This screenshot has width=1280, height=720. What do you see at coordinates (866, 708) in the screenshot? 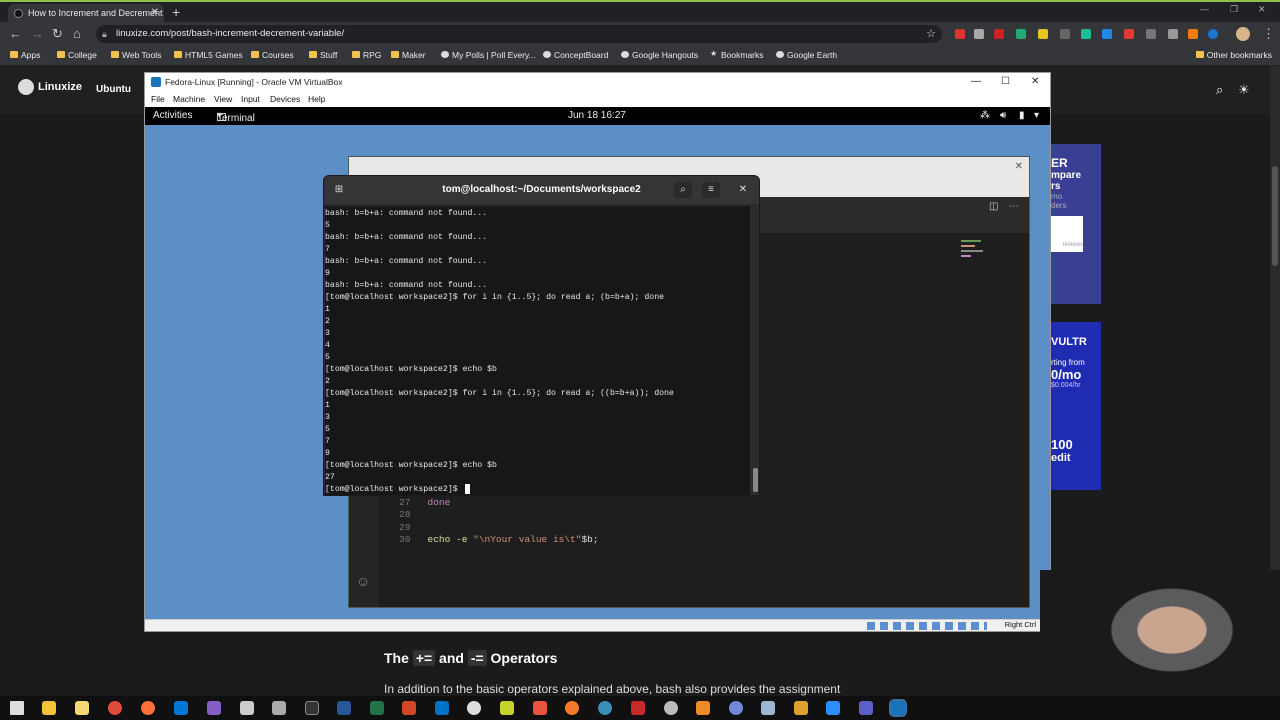
I see `teams-icon` at bounding box center [866, 708].